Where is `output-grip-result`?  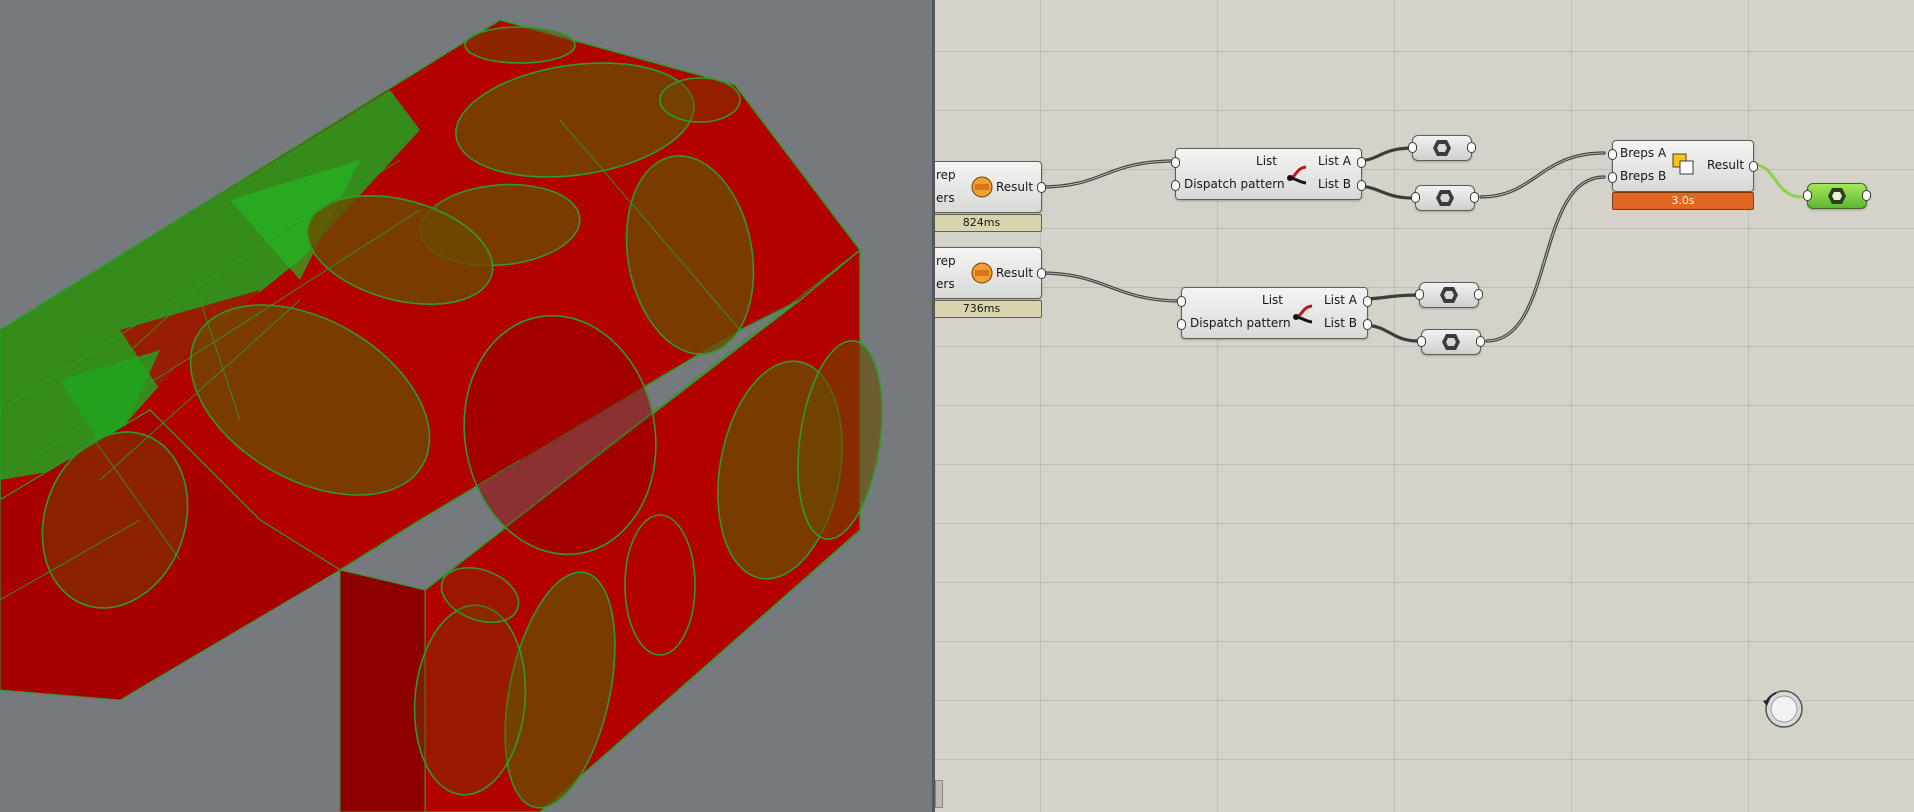 output-grip-result is located at coordinates (1753, 166).